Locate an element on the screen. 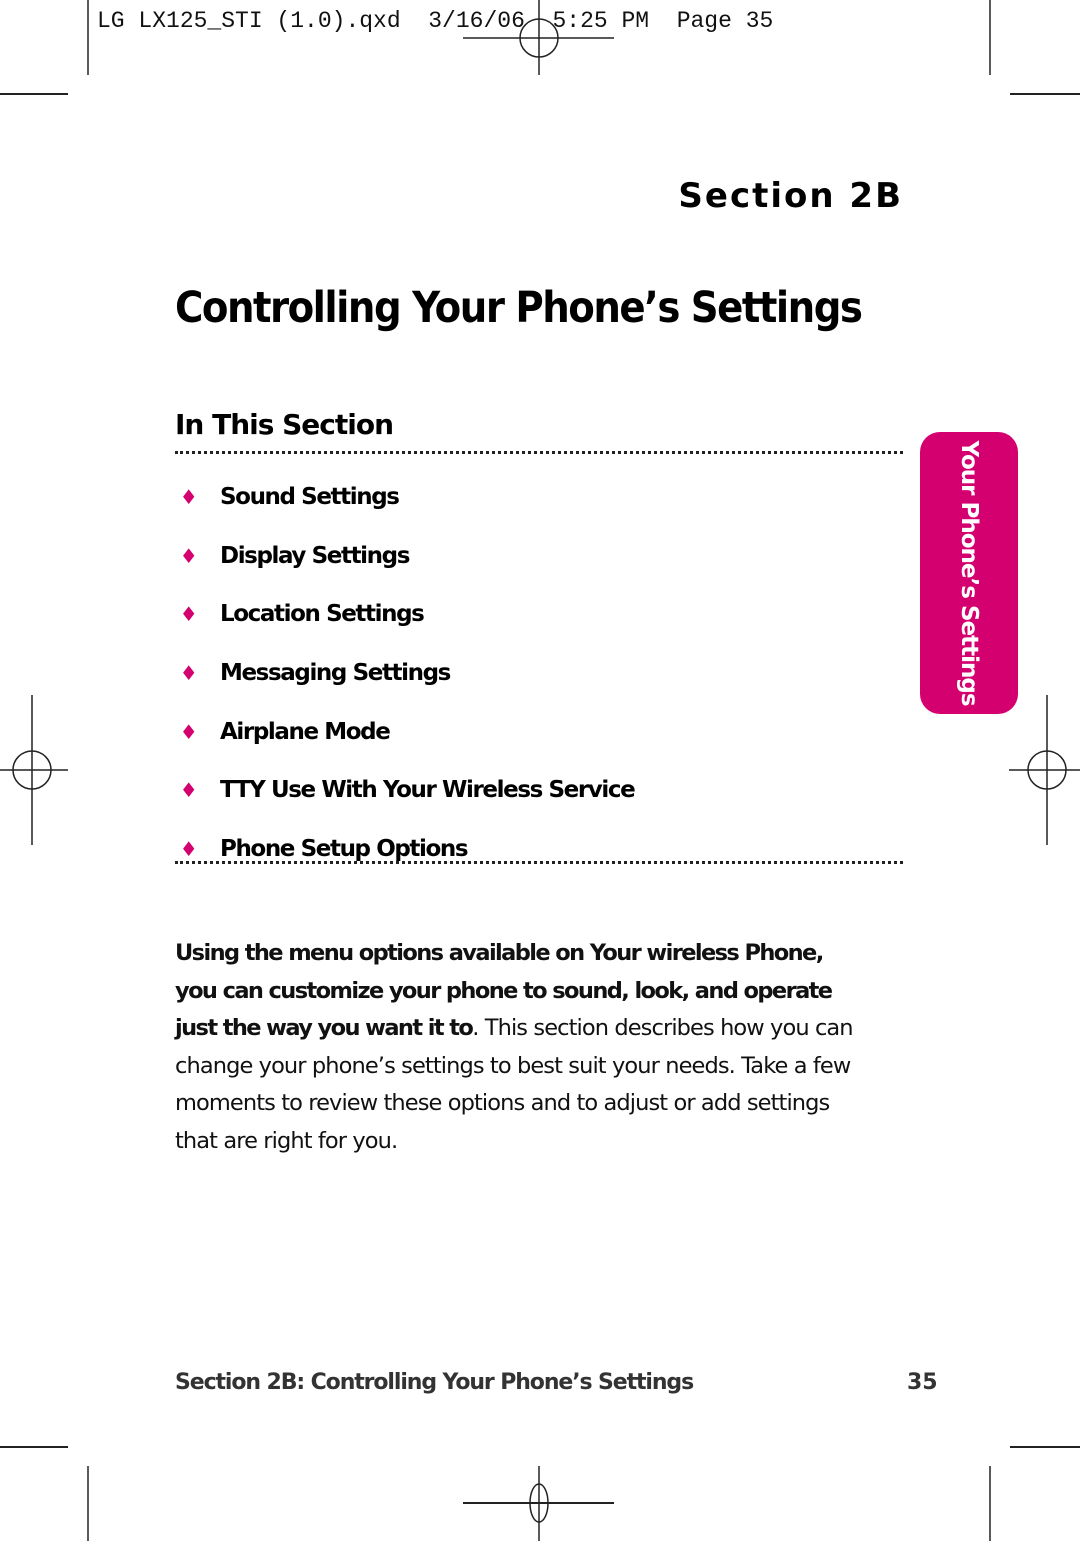 The image size is (1080, 1541). toc-item-label: Sound Settings is located at coordinates (310, 497).